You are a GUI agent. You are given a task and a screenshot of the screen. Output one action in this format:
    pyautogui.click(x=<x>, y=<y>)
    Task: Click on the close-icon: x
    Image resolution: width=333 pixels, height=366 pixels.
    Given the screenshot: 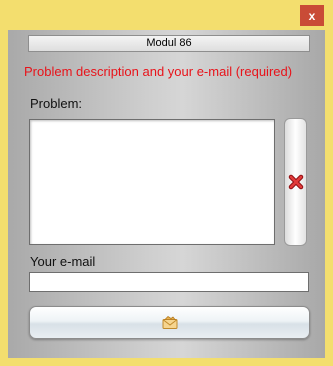 What is the action you would take?
    pyautogui.click(x=312, y=15)
    